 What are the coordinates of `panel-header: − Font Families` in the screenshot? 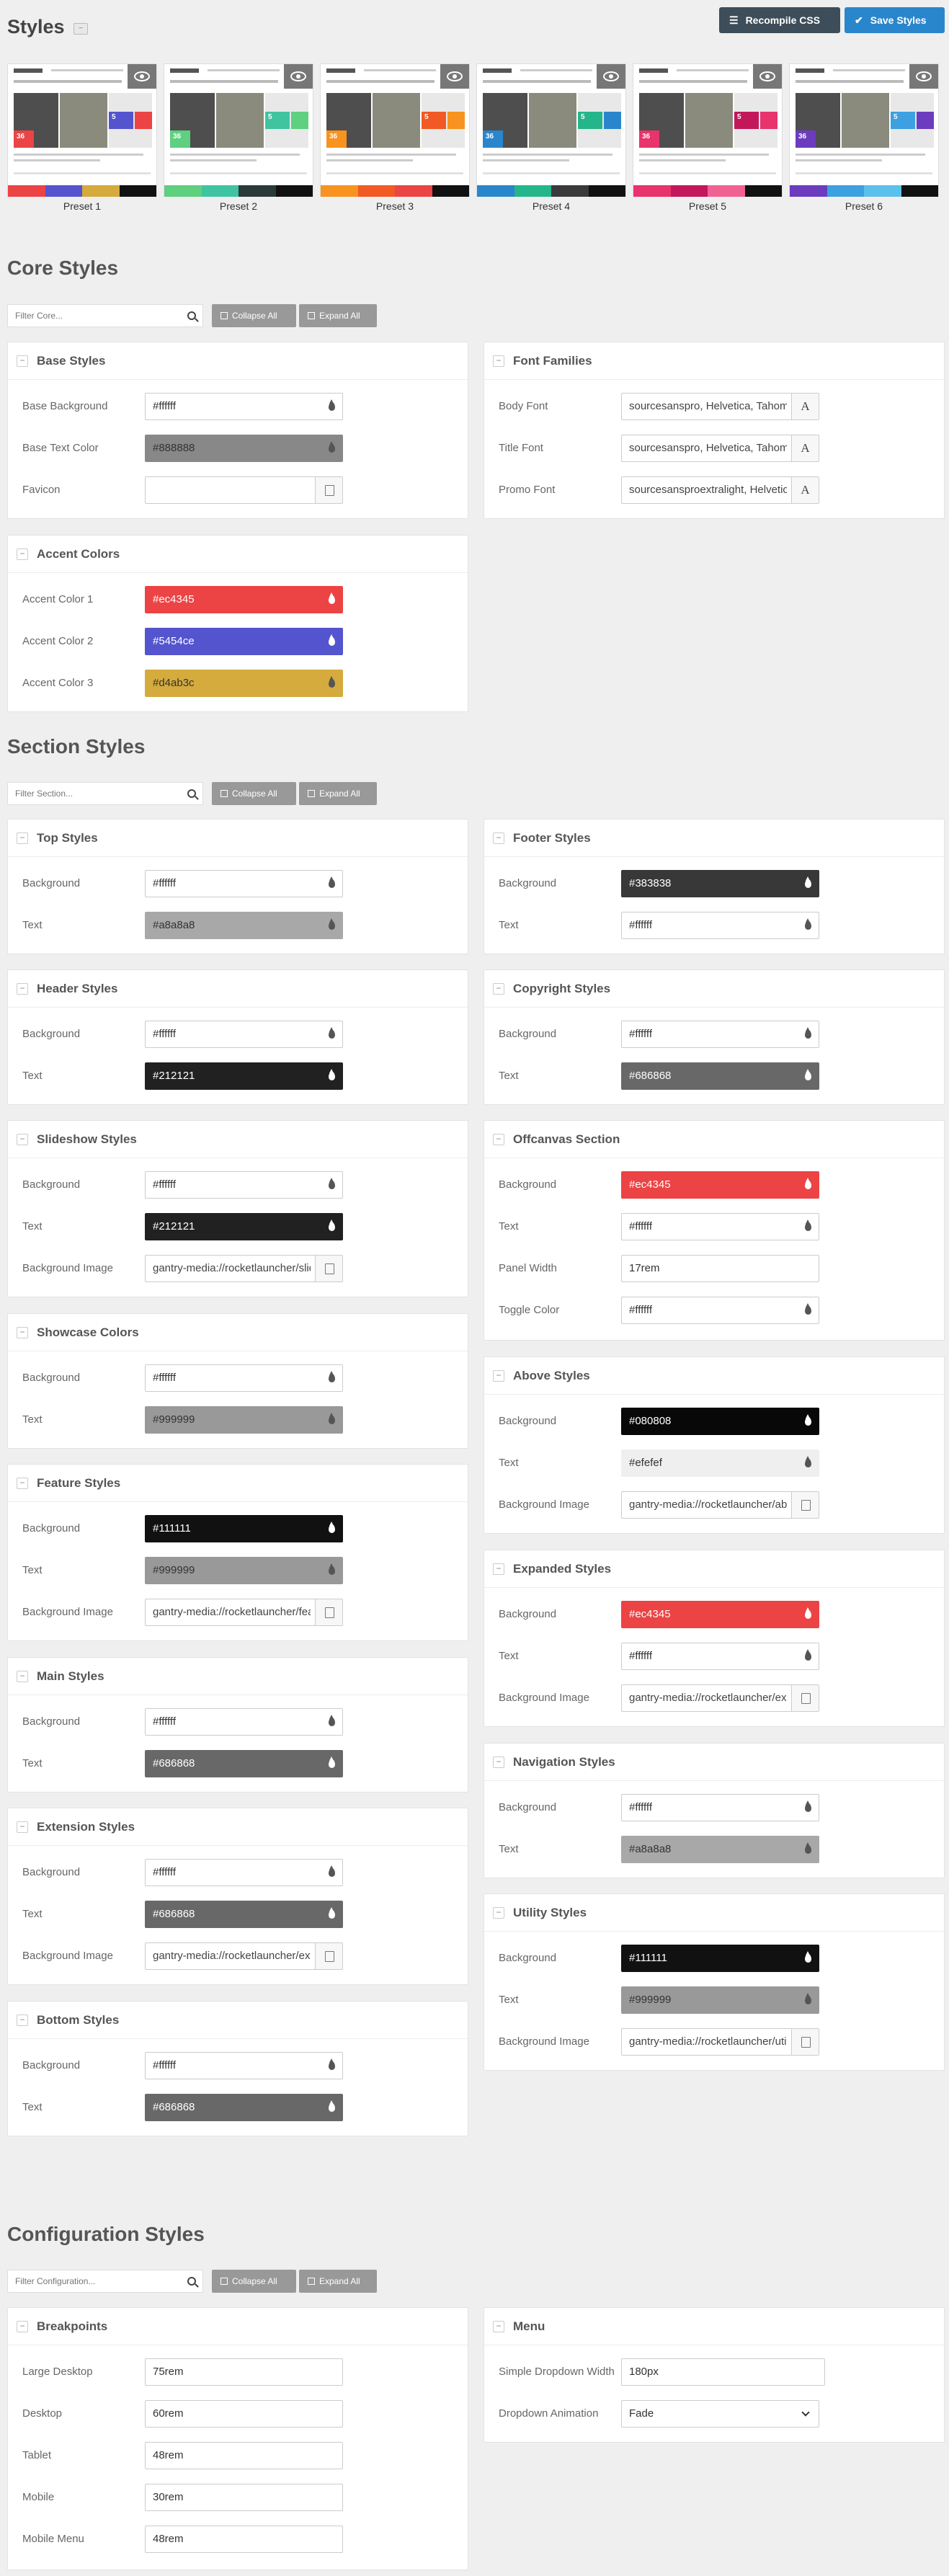 It's located at (714, 361).